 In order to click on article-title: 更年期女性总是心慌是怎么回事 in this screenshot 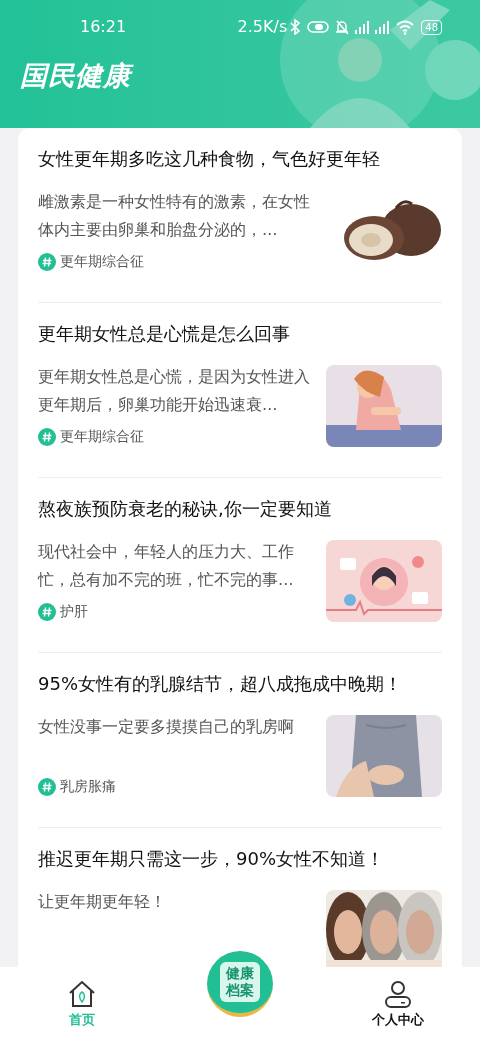, I will do `click(240, 334)`.